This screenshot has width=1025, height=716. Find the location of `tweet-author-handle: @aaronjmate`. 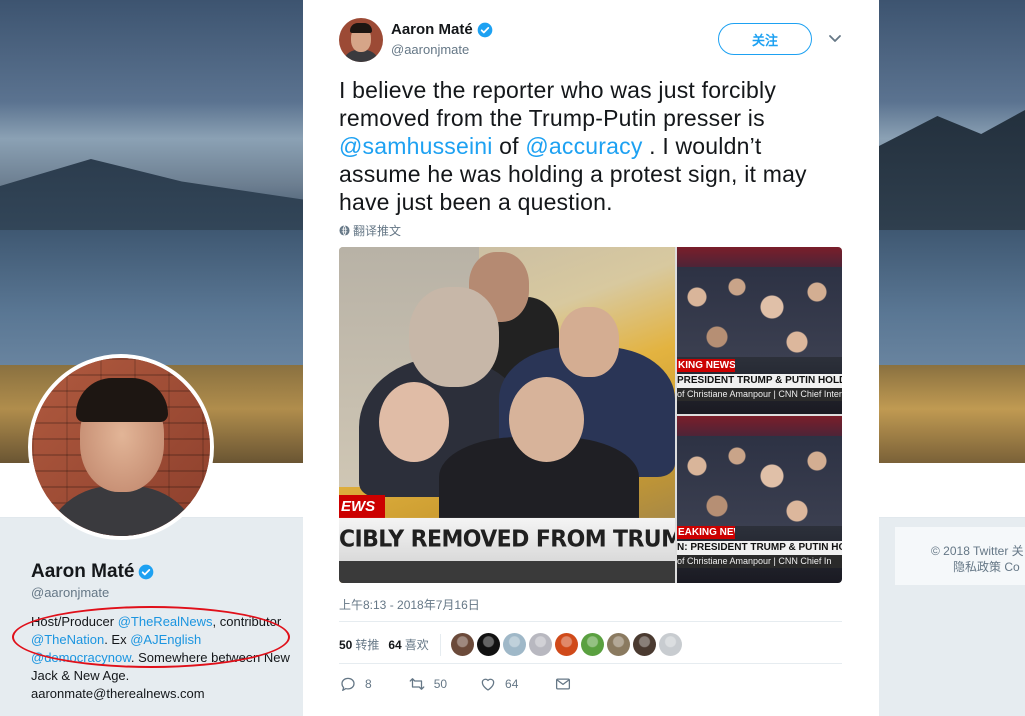

tweet-author-handle: @aaronjmate is located at coordinates (430, 49).